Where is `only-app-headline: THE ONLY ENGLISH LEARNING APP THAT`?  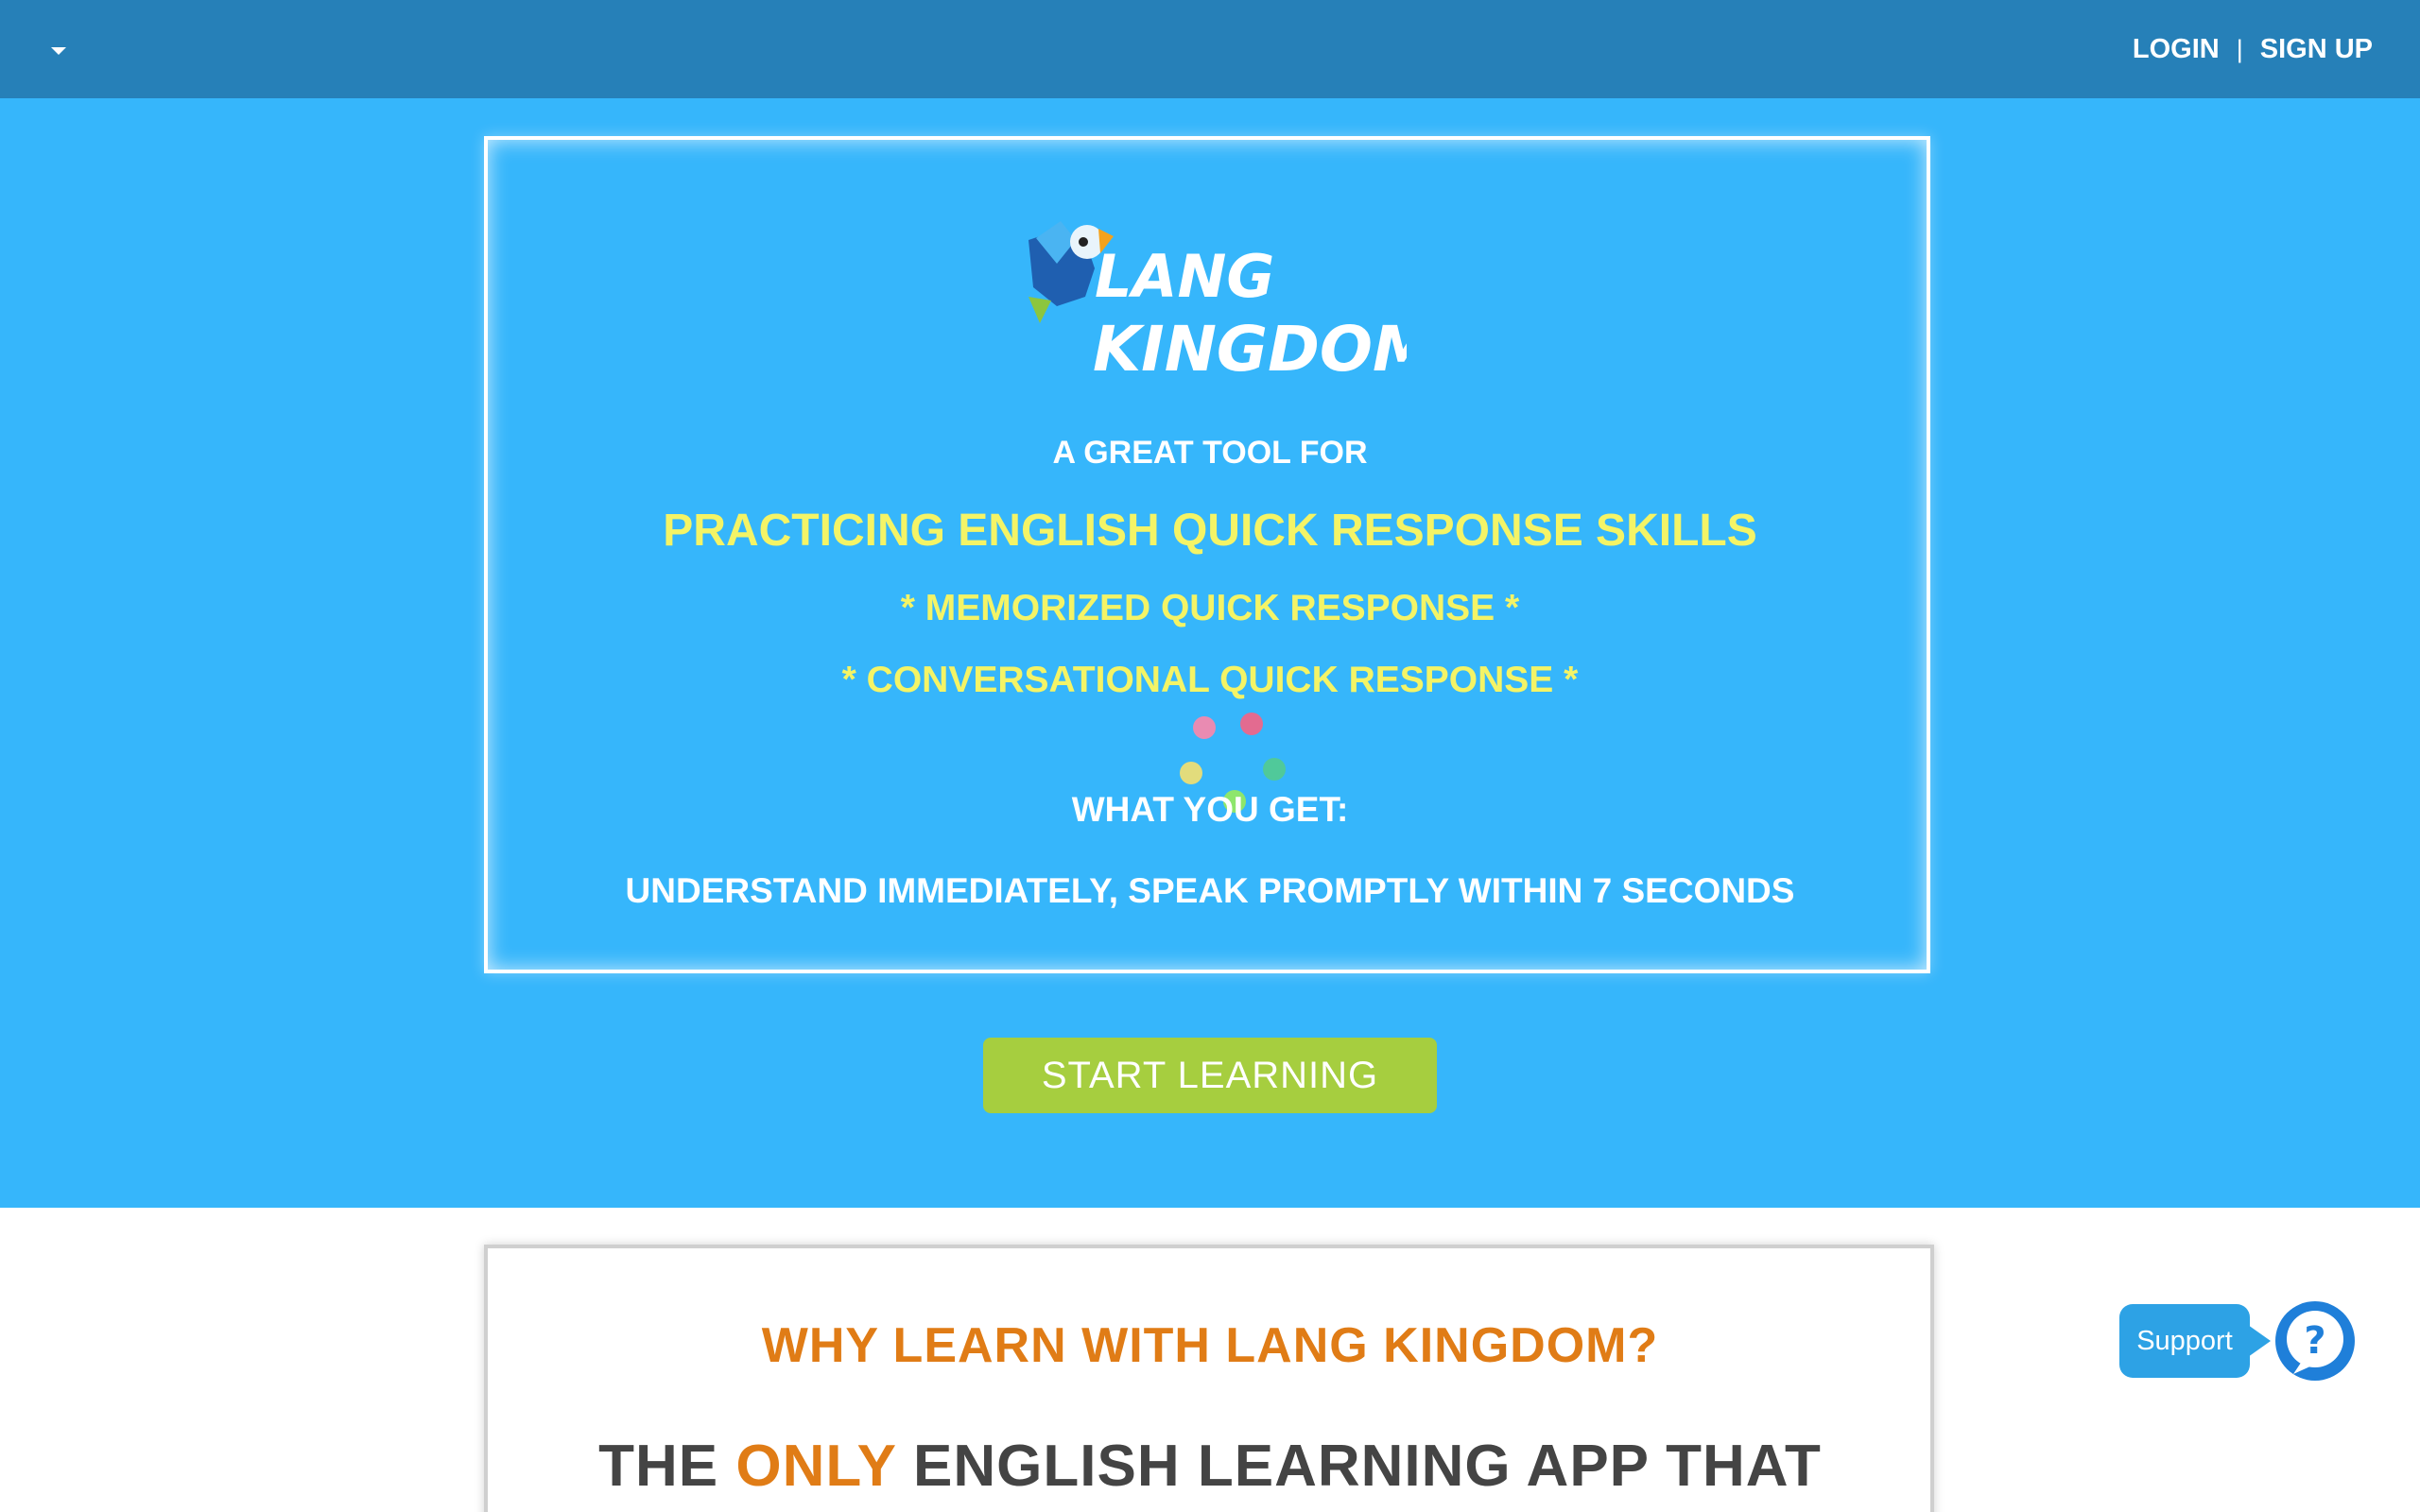 only-app-headline: THE ONLY ENGLISH LEARNING APP THAT is located at coordinates (1210, 1466).